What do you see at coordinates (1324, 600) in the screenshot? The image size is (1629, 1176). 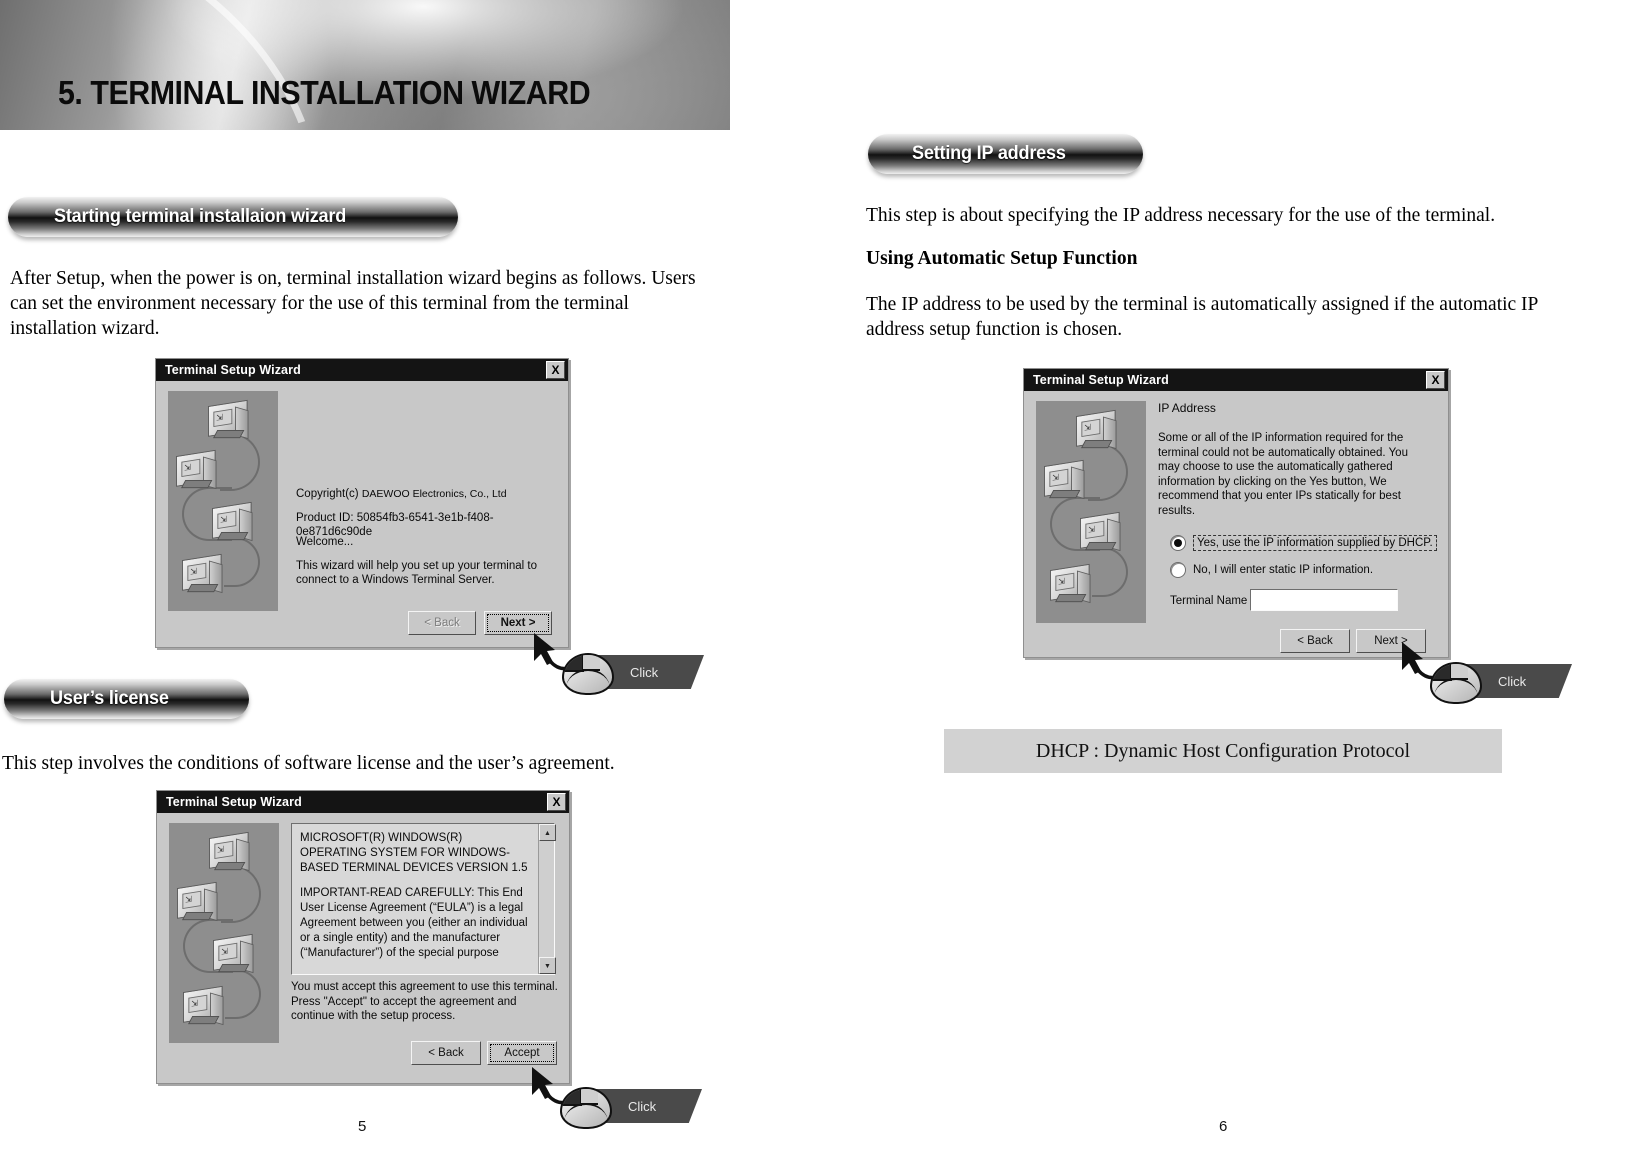 I see `terminal-name-input` at bounding box center [1324, 600].